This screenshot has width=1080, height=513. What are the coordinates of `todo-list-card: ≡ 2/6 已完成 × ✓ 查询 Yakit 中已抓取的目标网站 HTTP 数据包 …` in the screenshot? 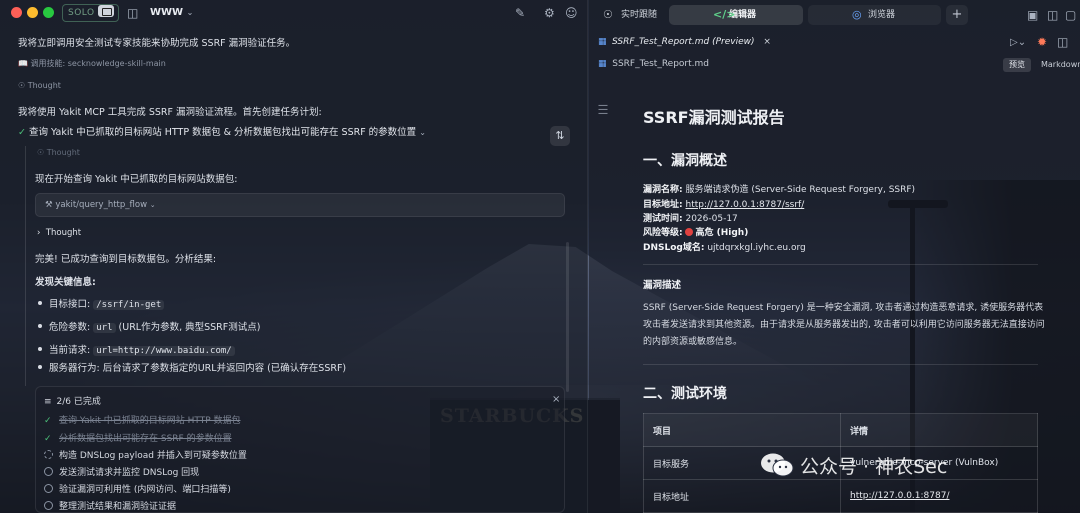 It's located at (300, 449).